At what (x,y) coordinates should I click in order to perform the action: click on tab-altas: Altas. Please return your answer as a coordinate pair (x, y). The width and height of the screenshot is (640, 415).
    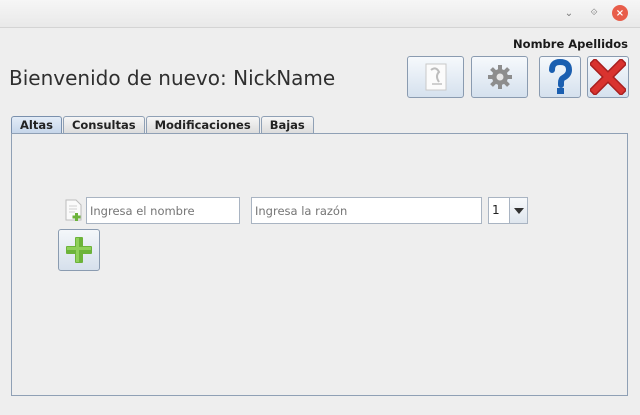
    Looking at the image, I should click on (36, 124).